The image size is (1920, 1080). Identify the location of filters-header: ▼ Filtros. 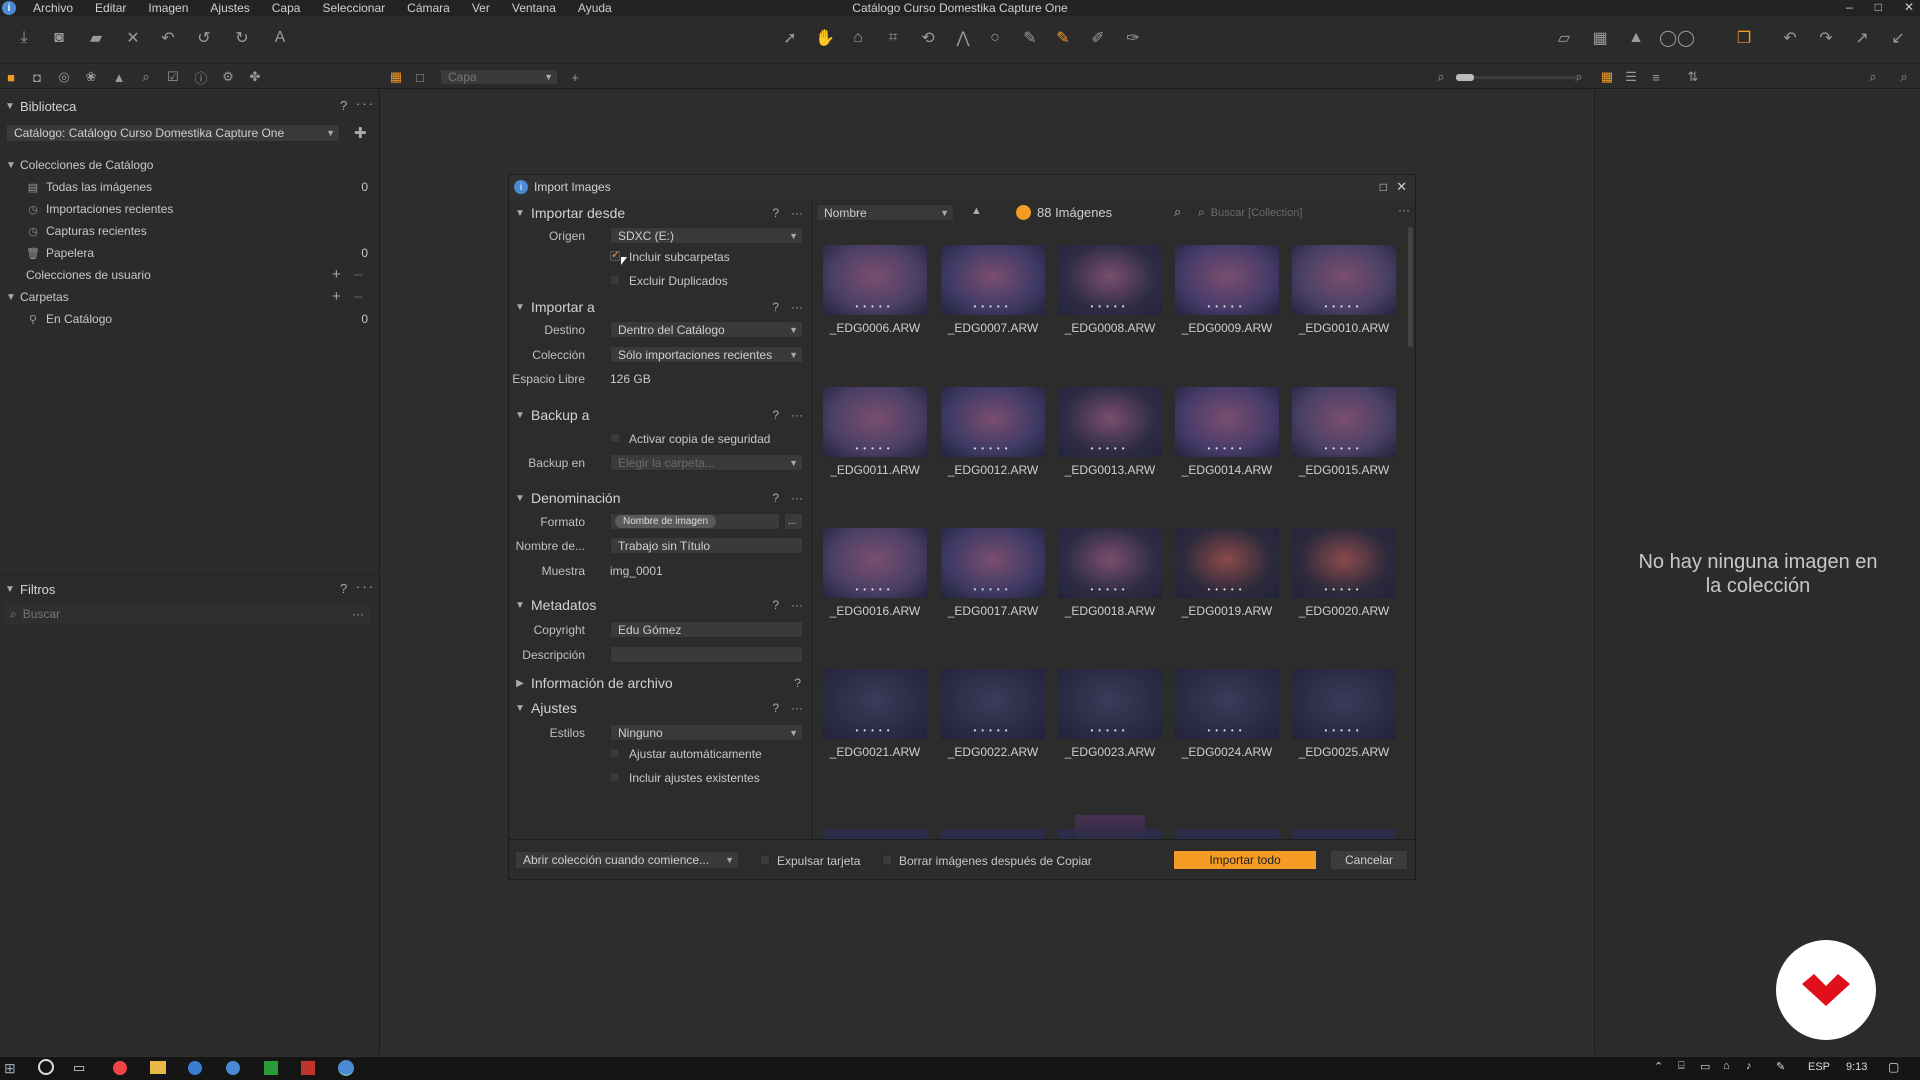
(190, 589).